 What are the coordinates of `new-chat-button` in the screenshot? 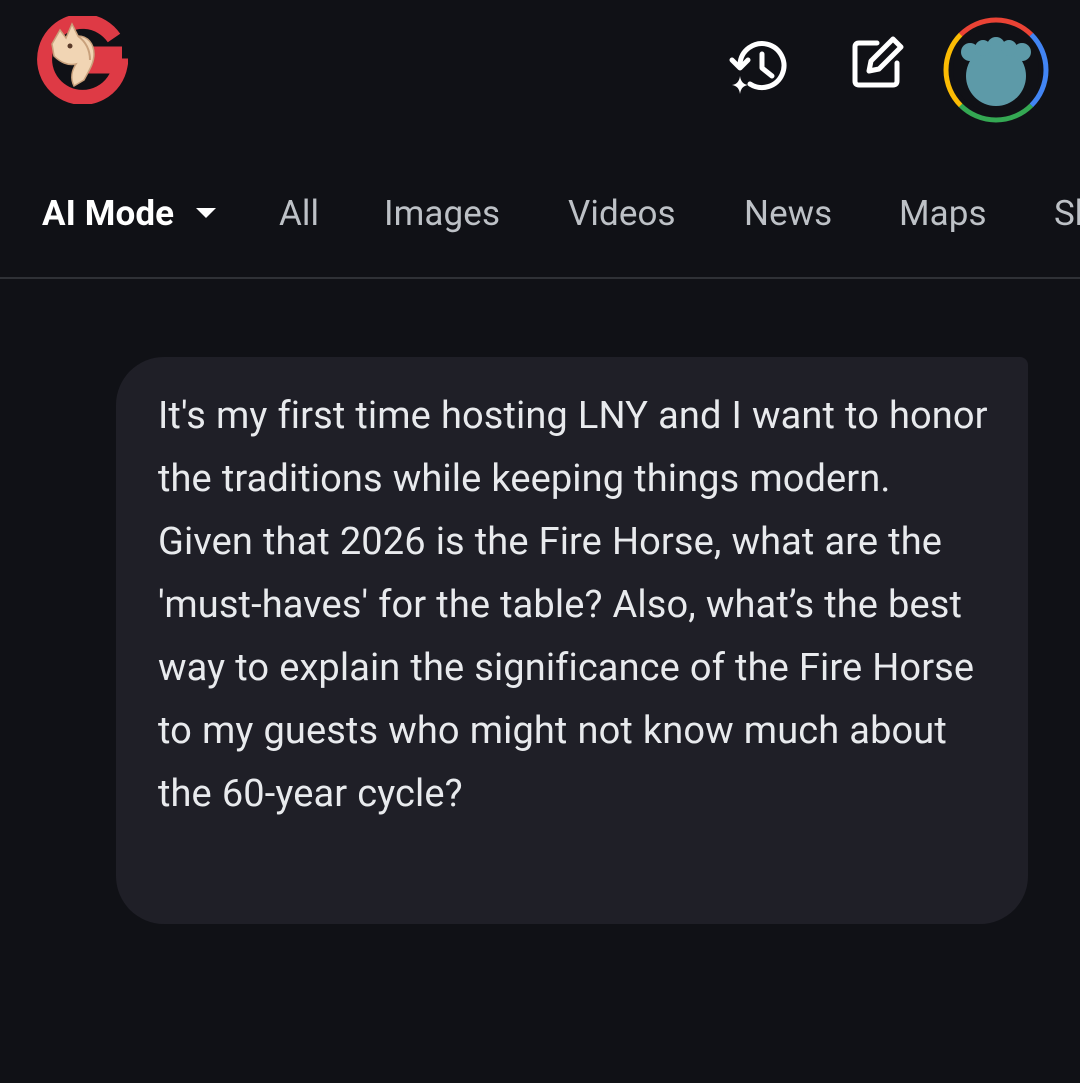 It's located at (877, 63).